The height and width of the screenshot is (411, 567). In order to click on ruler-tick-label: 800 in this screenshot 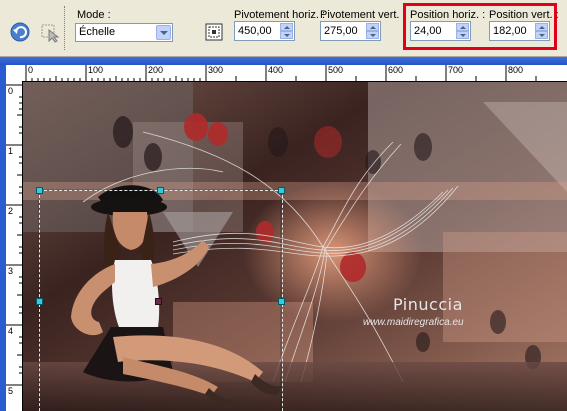, I will do `click(516, 70)`.